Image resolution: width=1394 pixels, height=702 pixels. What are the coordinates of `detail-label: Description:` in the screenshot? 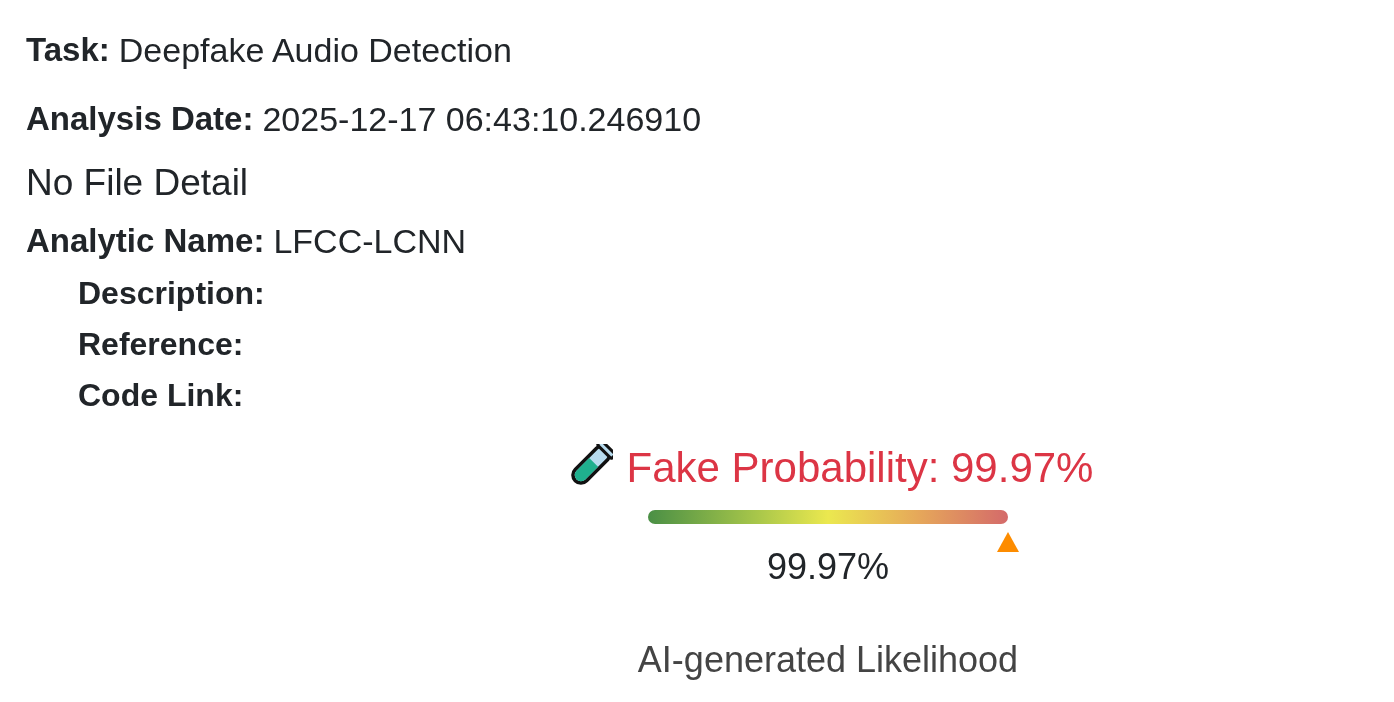 It's located at (171, 293).